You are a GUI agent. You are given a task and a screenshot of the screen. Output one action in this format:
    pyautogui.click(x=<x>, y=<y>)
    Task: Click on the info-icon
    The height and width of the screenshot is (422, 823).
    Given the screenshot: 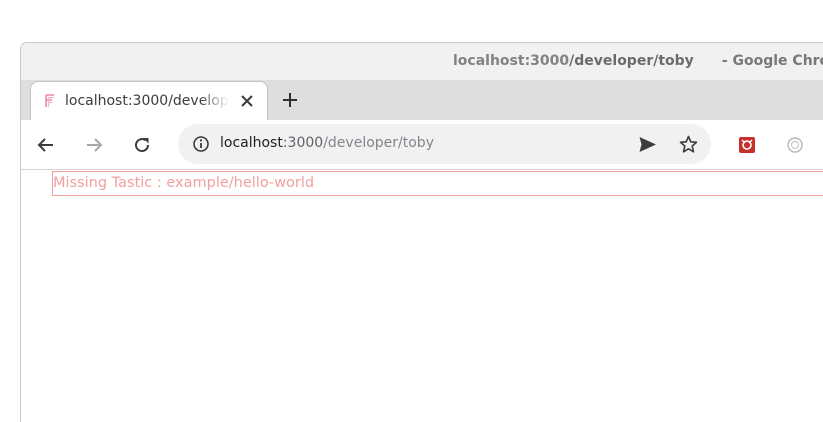 What is the action you would take?
    pyautogui.click(x=201, y=144)
    